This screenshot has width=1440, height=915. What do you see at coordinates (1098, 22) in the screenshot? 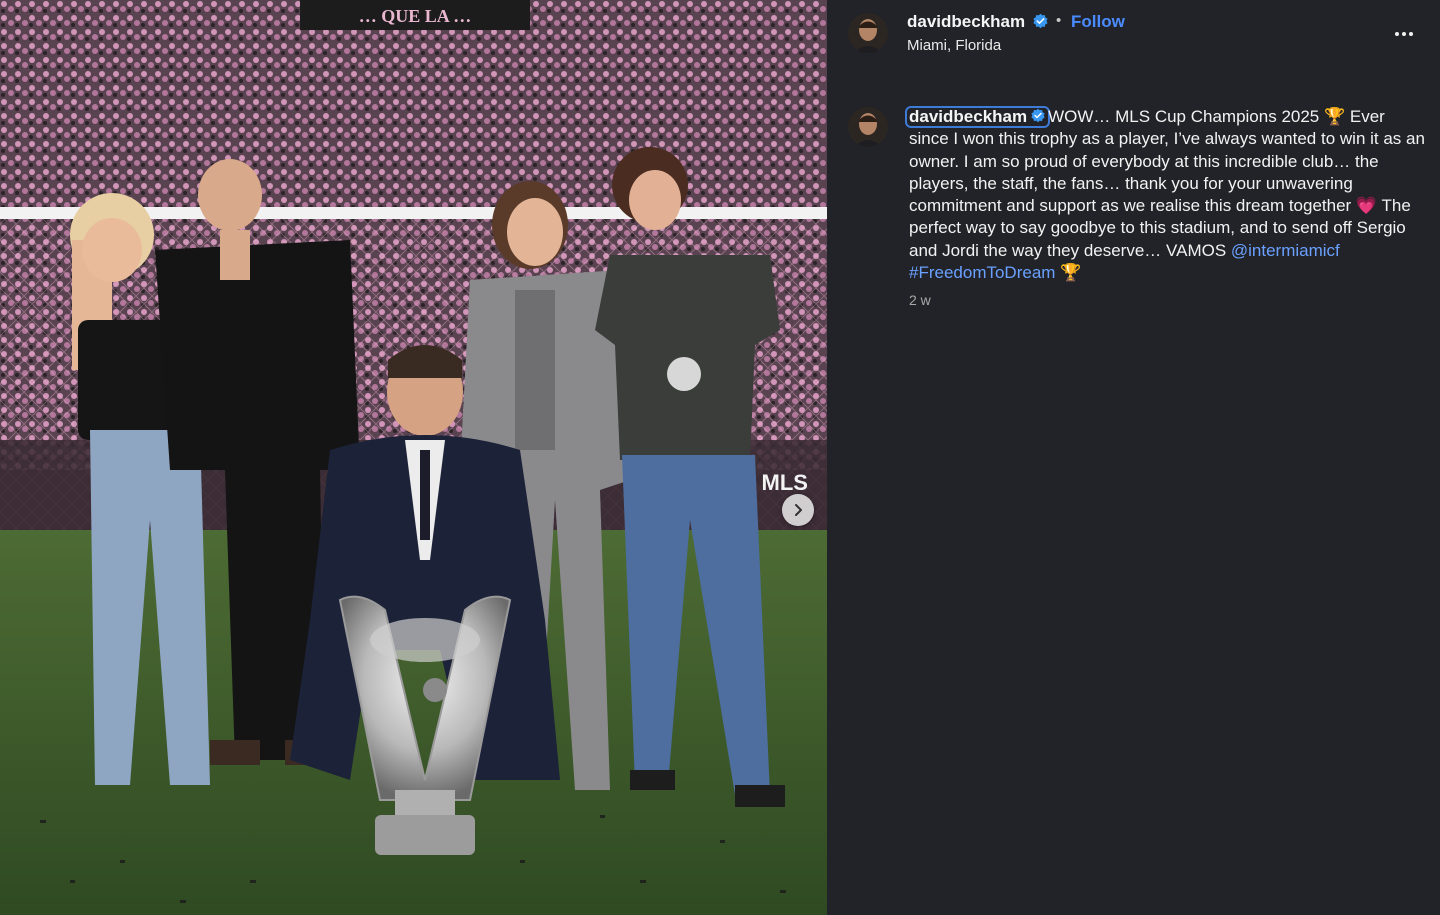
I see `follow-button: Follow` at bounding box center [1098, 22].